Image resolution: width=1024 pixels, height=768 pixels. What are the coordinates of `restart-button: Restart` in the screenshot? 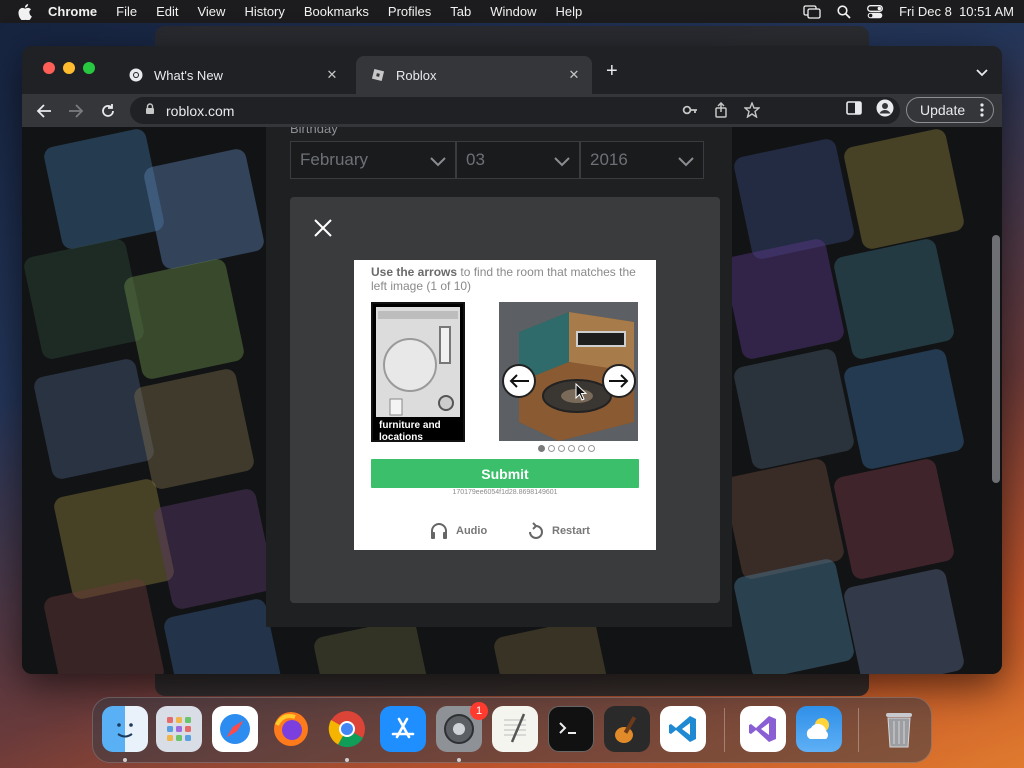 It's located at (559, 531).